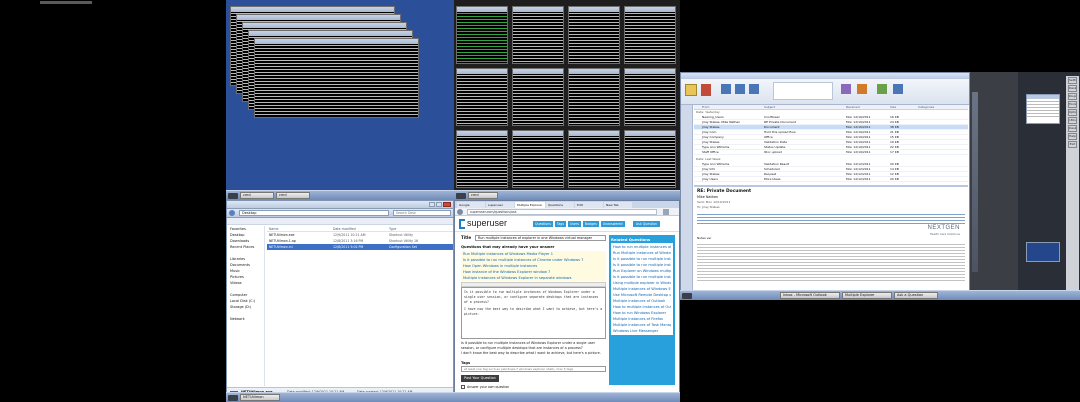  What do you see at coordinates (1072, 136) in the screenshot?
I see `toolbar-button: Help` at bounding box center [1072, 136].